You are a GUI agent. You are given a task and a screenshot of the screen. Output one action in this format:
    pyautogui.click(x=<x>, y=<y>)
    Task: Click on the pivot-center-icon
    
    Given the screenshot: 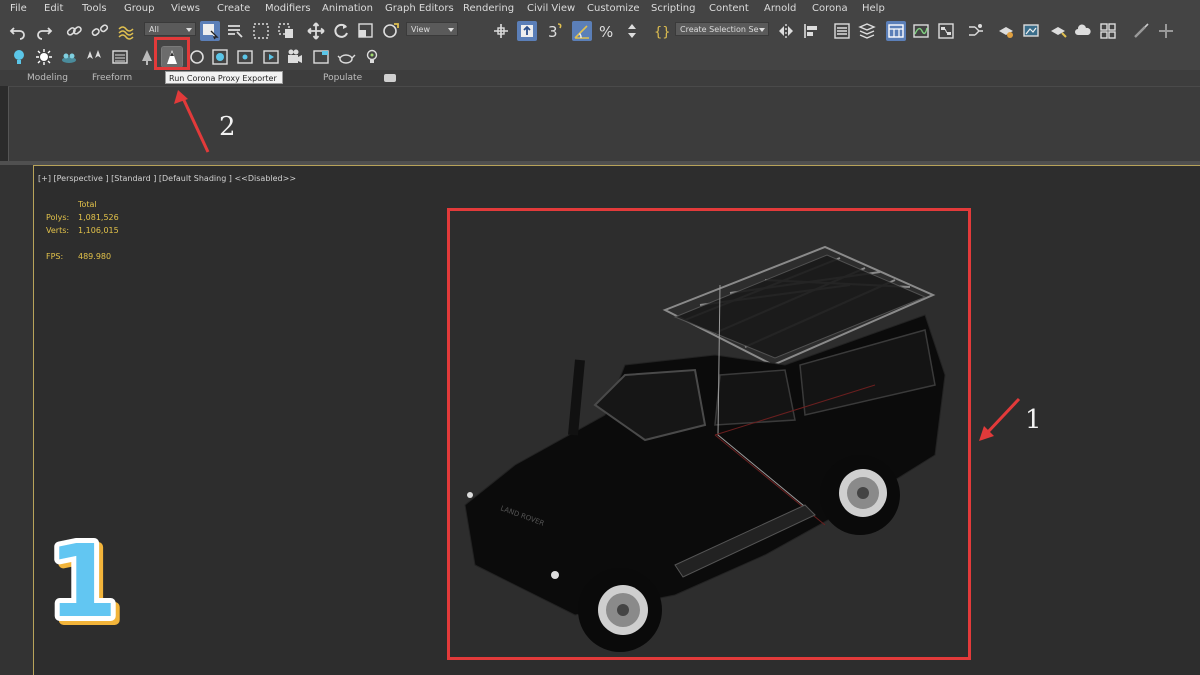 What is the action you would take?
    pyautogui.click(x=501, y=31)
    